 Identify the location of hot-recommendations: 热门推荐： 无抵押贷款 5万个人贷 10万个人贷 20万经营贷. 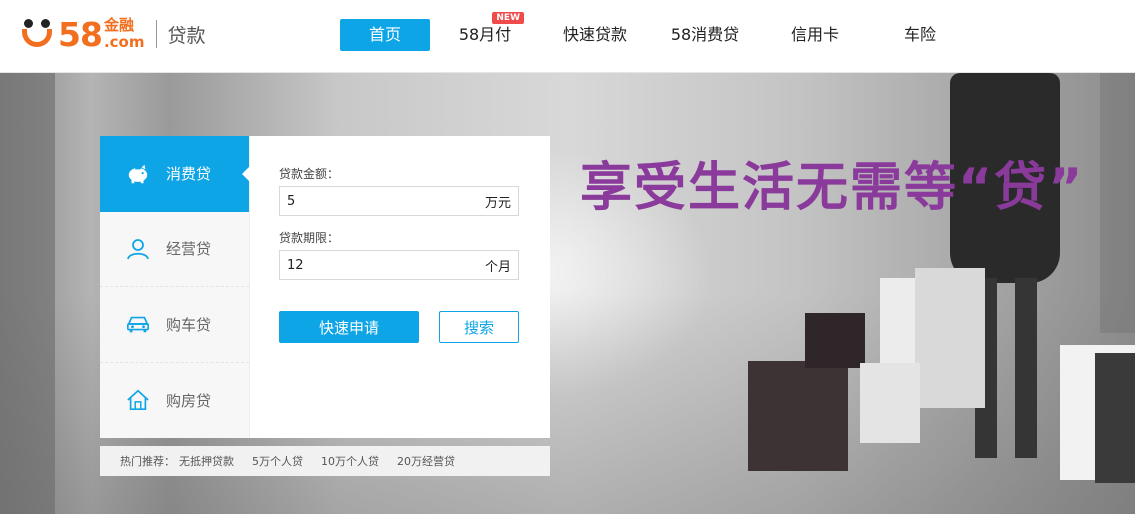
(325, 461).